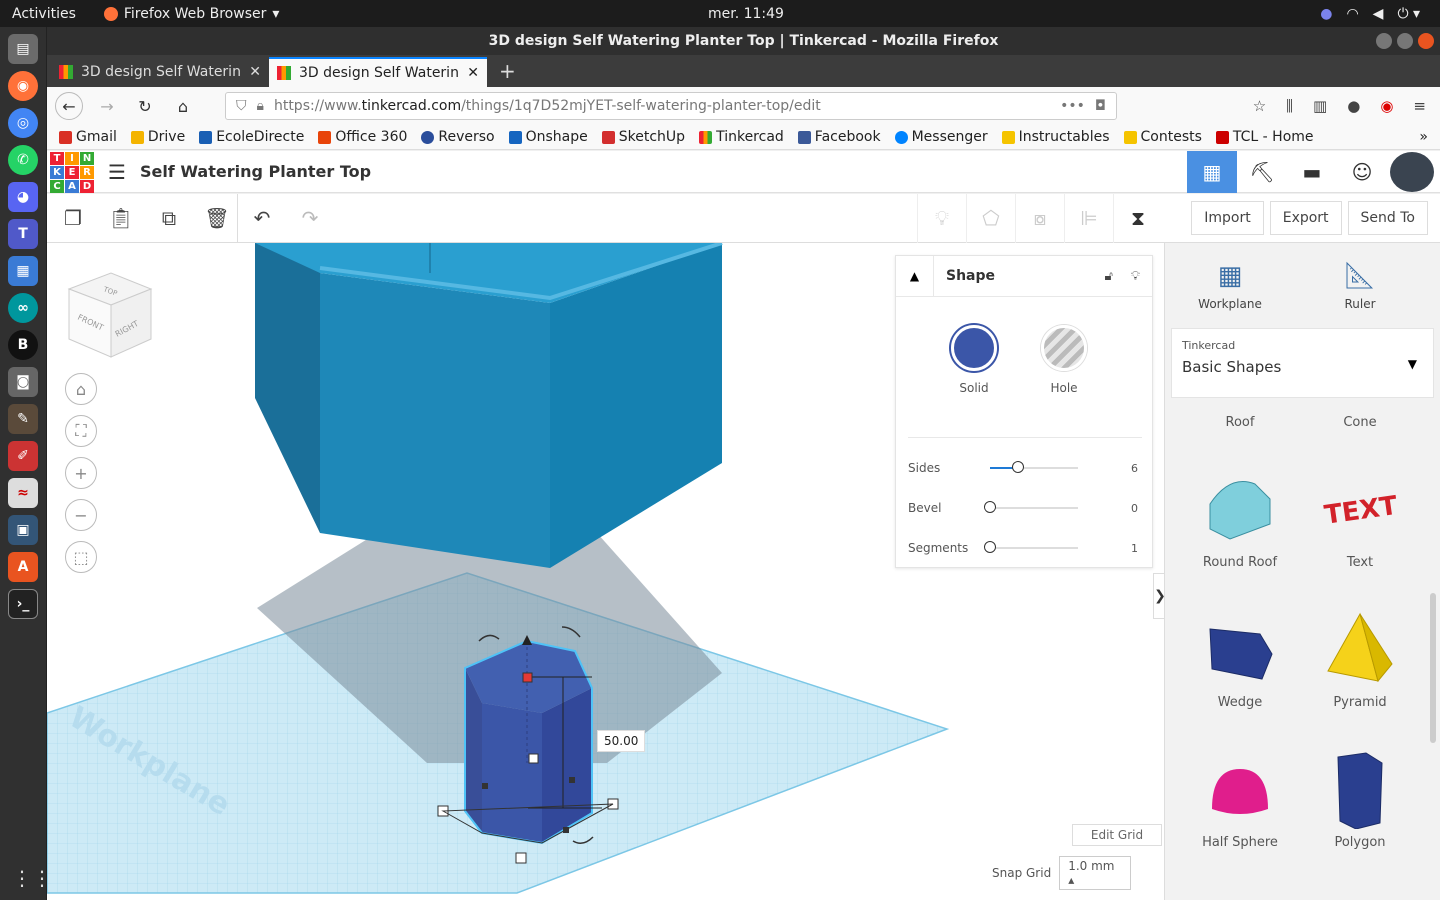 This screenshot has height=900, width=1440. I want to click on lightbulb-icon: 💡︎, so click(941, 218).